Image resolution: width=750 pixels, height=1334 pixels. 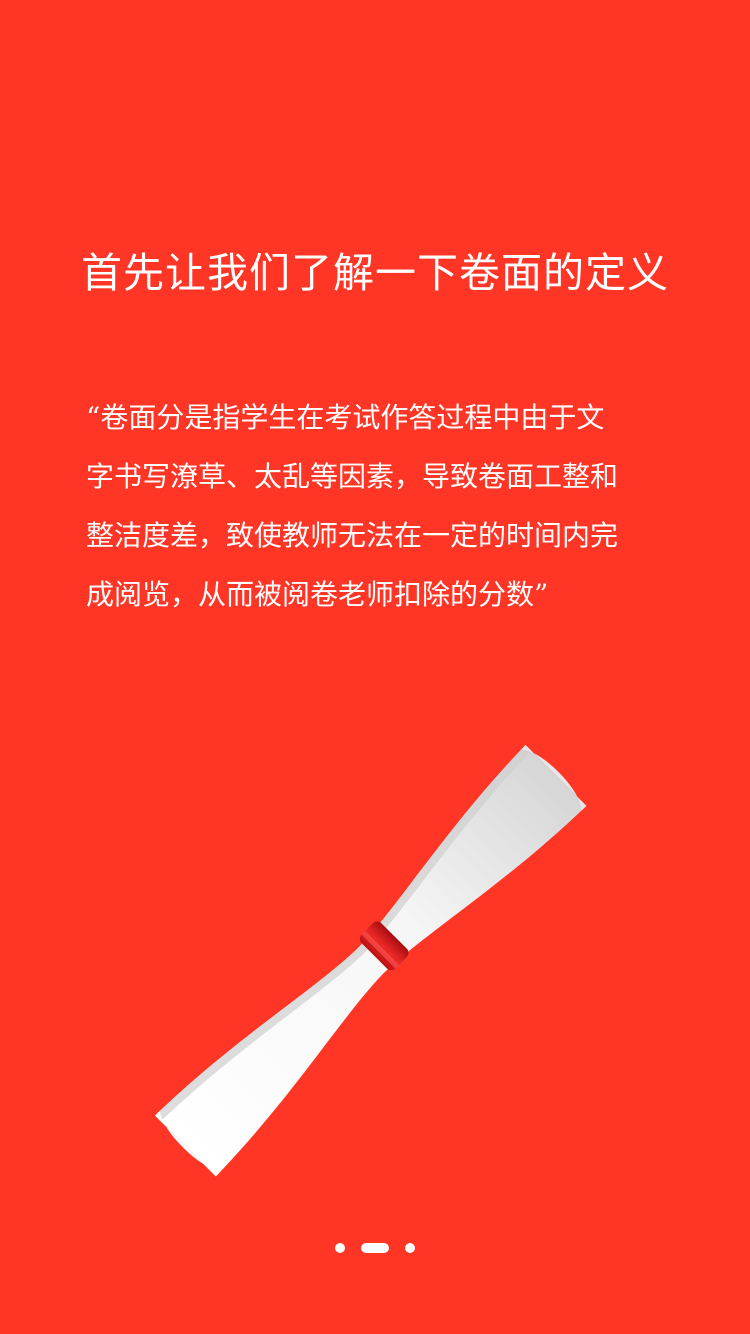 I want to click on page-indicator, so click(x=375, y=1248).